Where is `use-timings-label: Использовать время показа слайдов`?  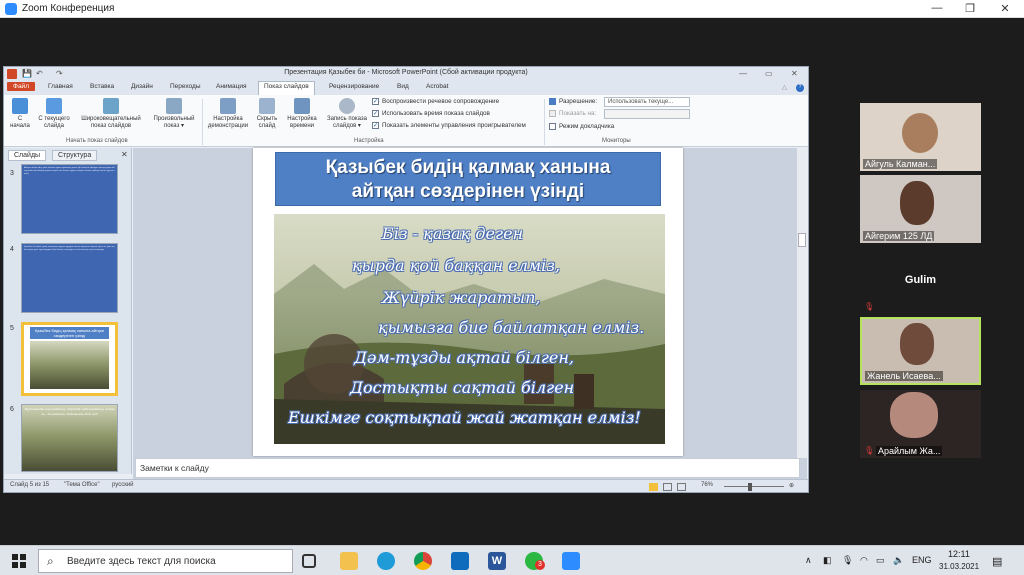
use-timings-label: Использовать время показа слайдов is located at coordinates (436, 113).